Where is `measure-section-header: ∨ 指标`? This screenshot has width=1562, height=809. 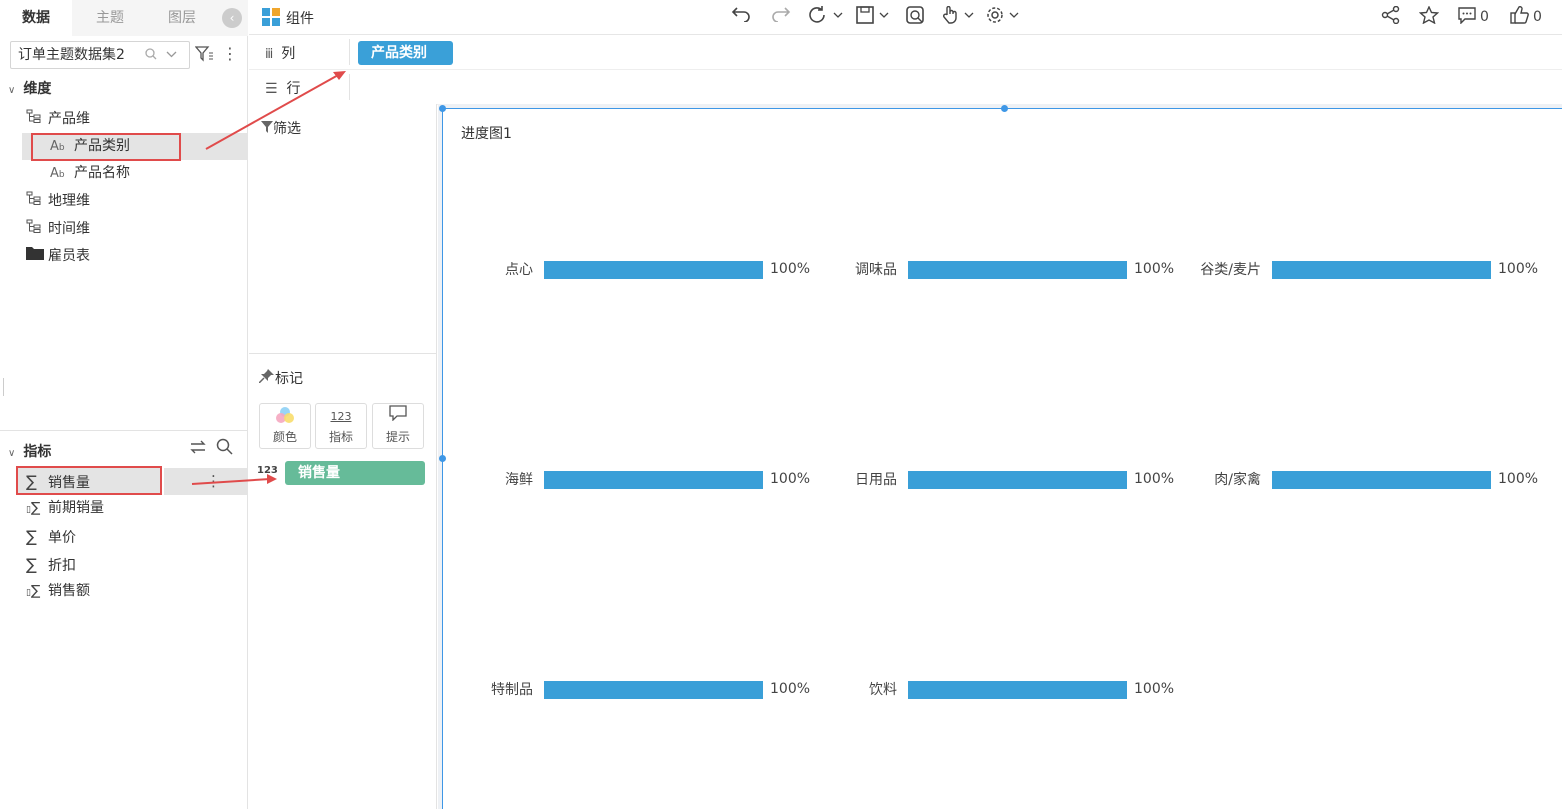
measure-section-header: ∨ 指标 is located at coordinates (29, 451).